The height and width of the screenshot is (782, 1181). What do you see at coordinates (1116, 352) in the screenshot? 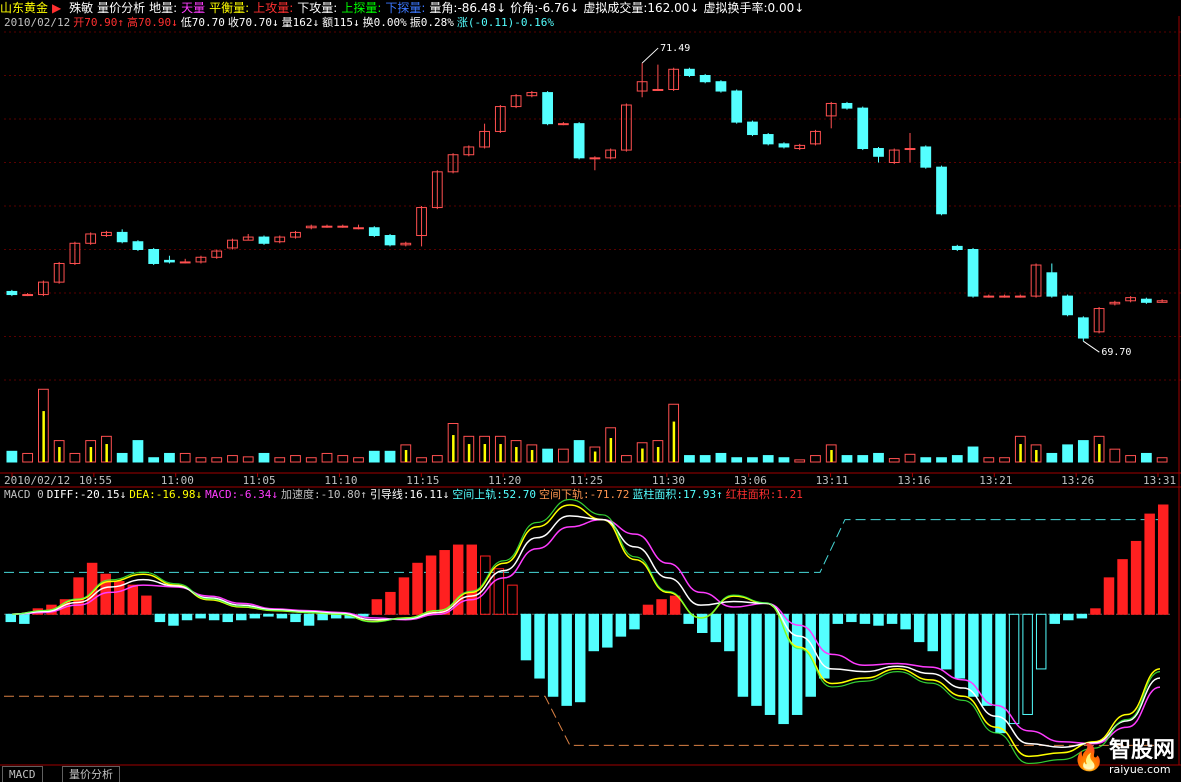
I see `annotation-label: 69.70` at bounding box center [1116, 352].